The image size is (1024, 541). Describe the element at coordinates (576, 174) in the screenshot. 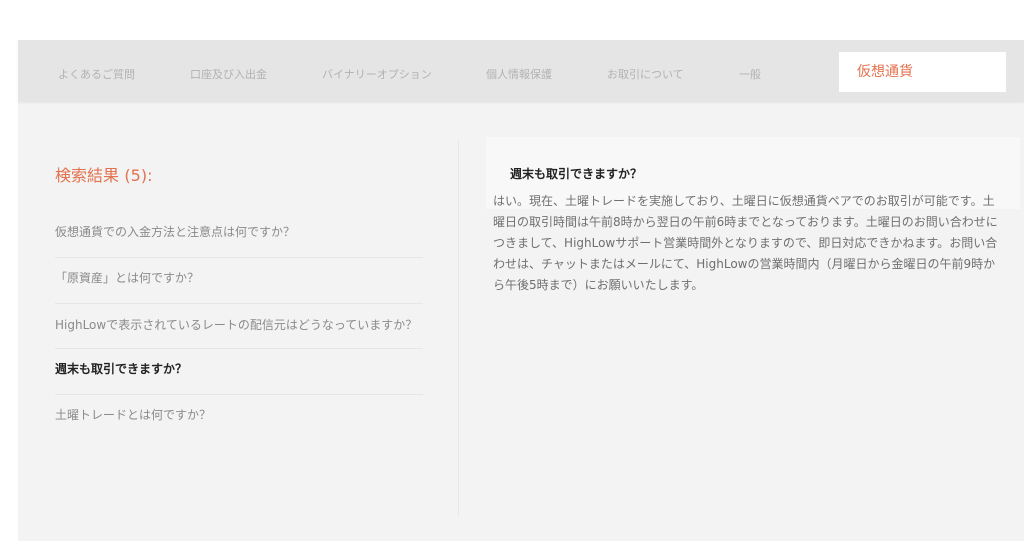

I see `answer-title: 週末も取引できますか？` at that location.